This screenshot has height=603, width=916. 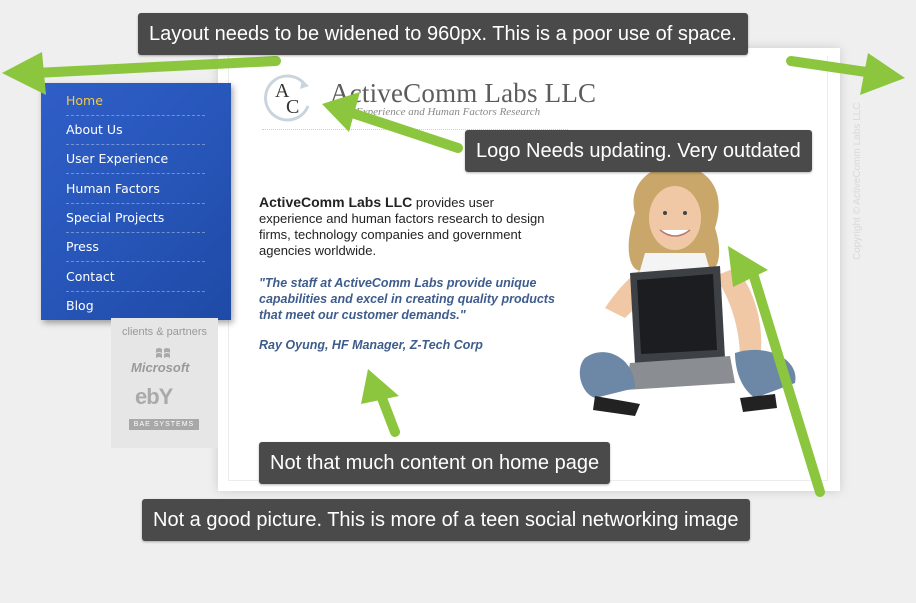 What do you see at coordinates (341, 112) in the screenshot?
I see `arrow-logo-icon` at bounding box center [341, 112].